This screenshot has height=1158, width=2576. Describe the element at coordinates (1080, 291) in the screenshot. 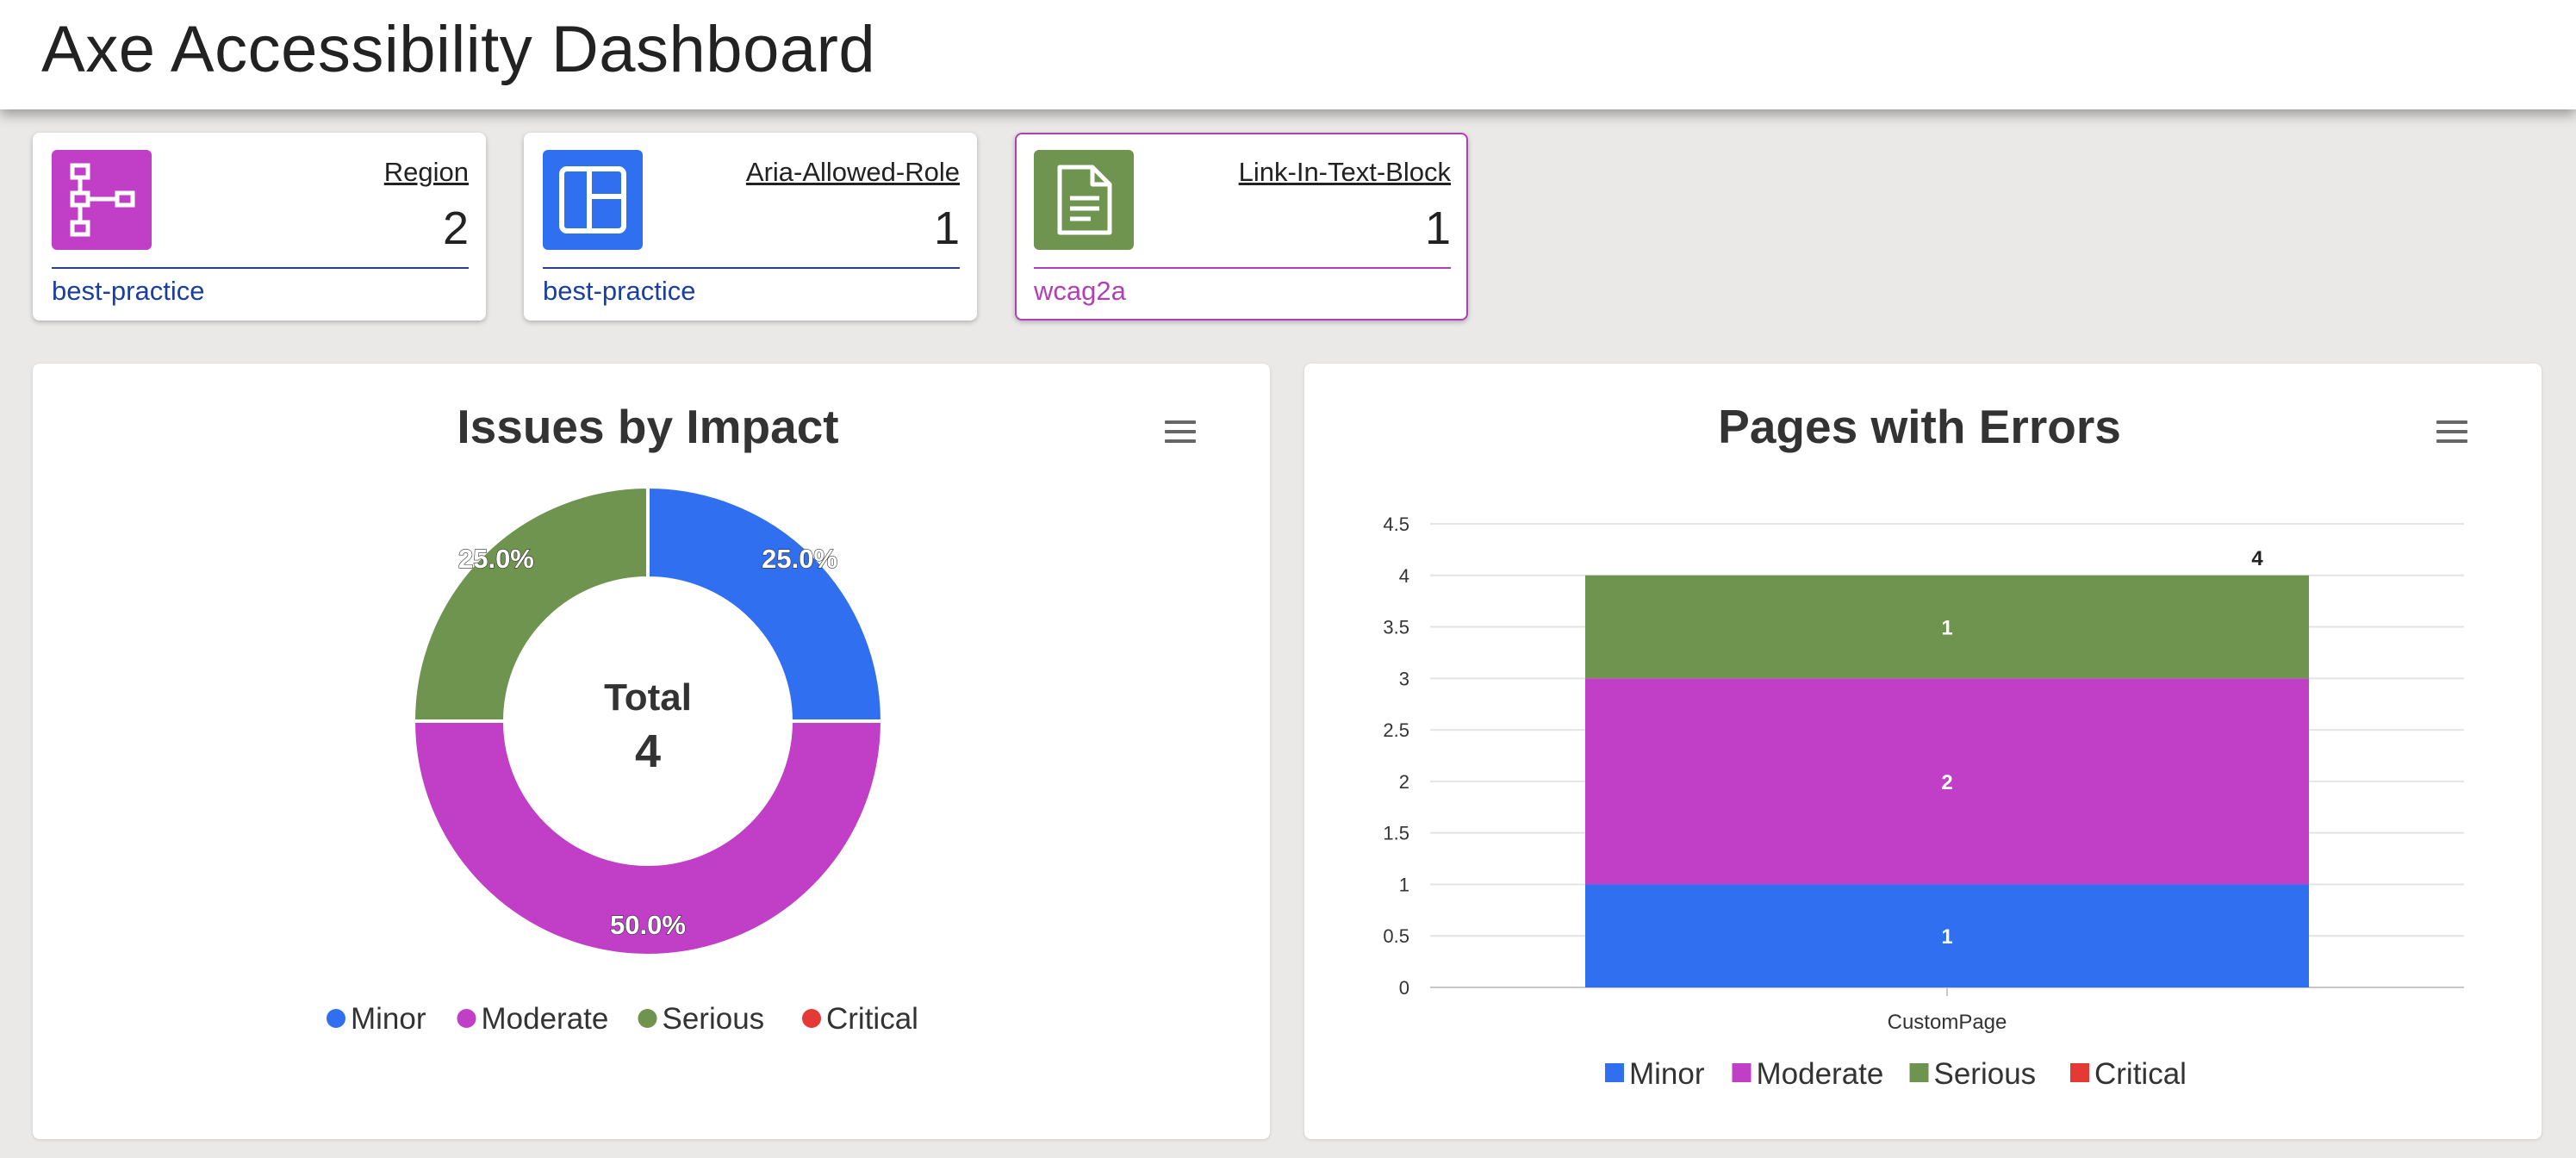

I see `tag-link: wcag2a` at that location.